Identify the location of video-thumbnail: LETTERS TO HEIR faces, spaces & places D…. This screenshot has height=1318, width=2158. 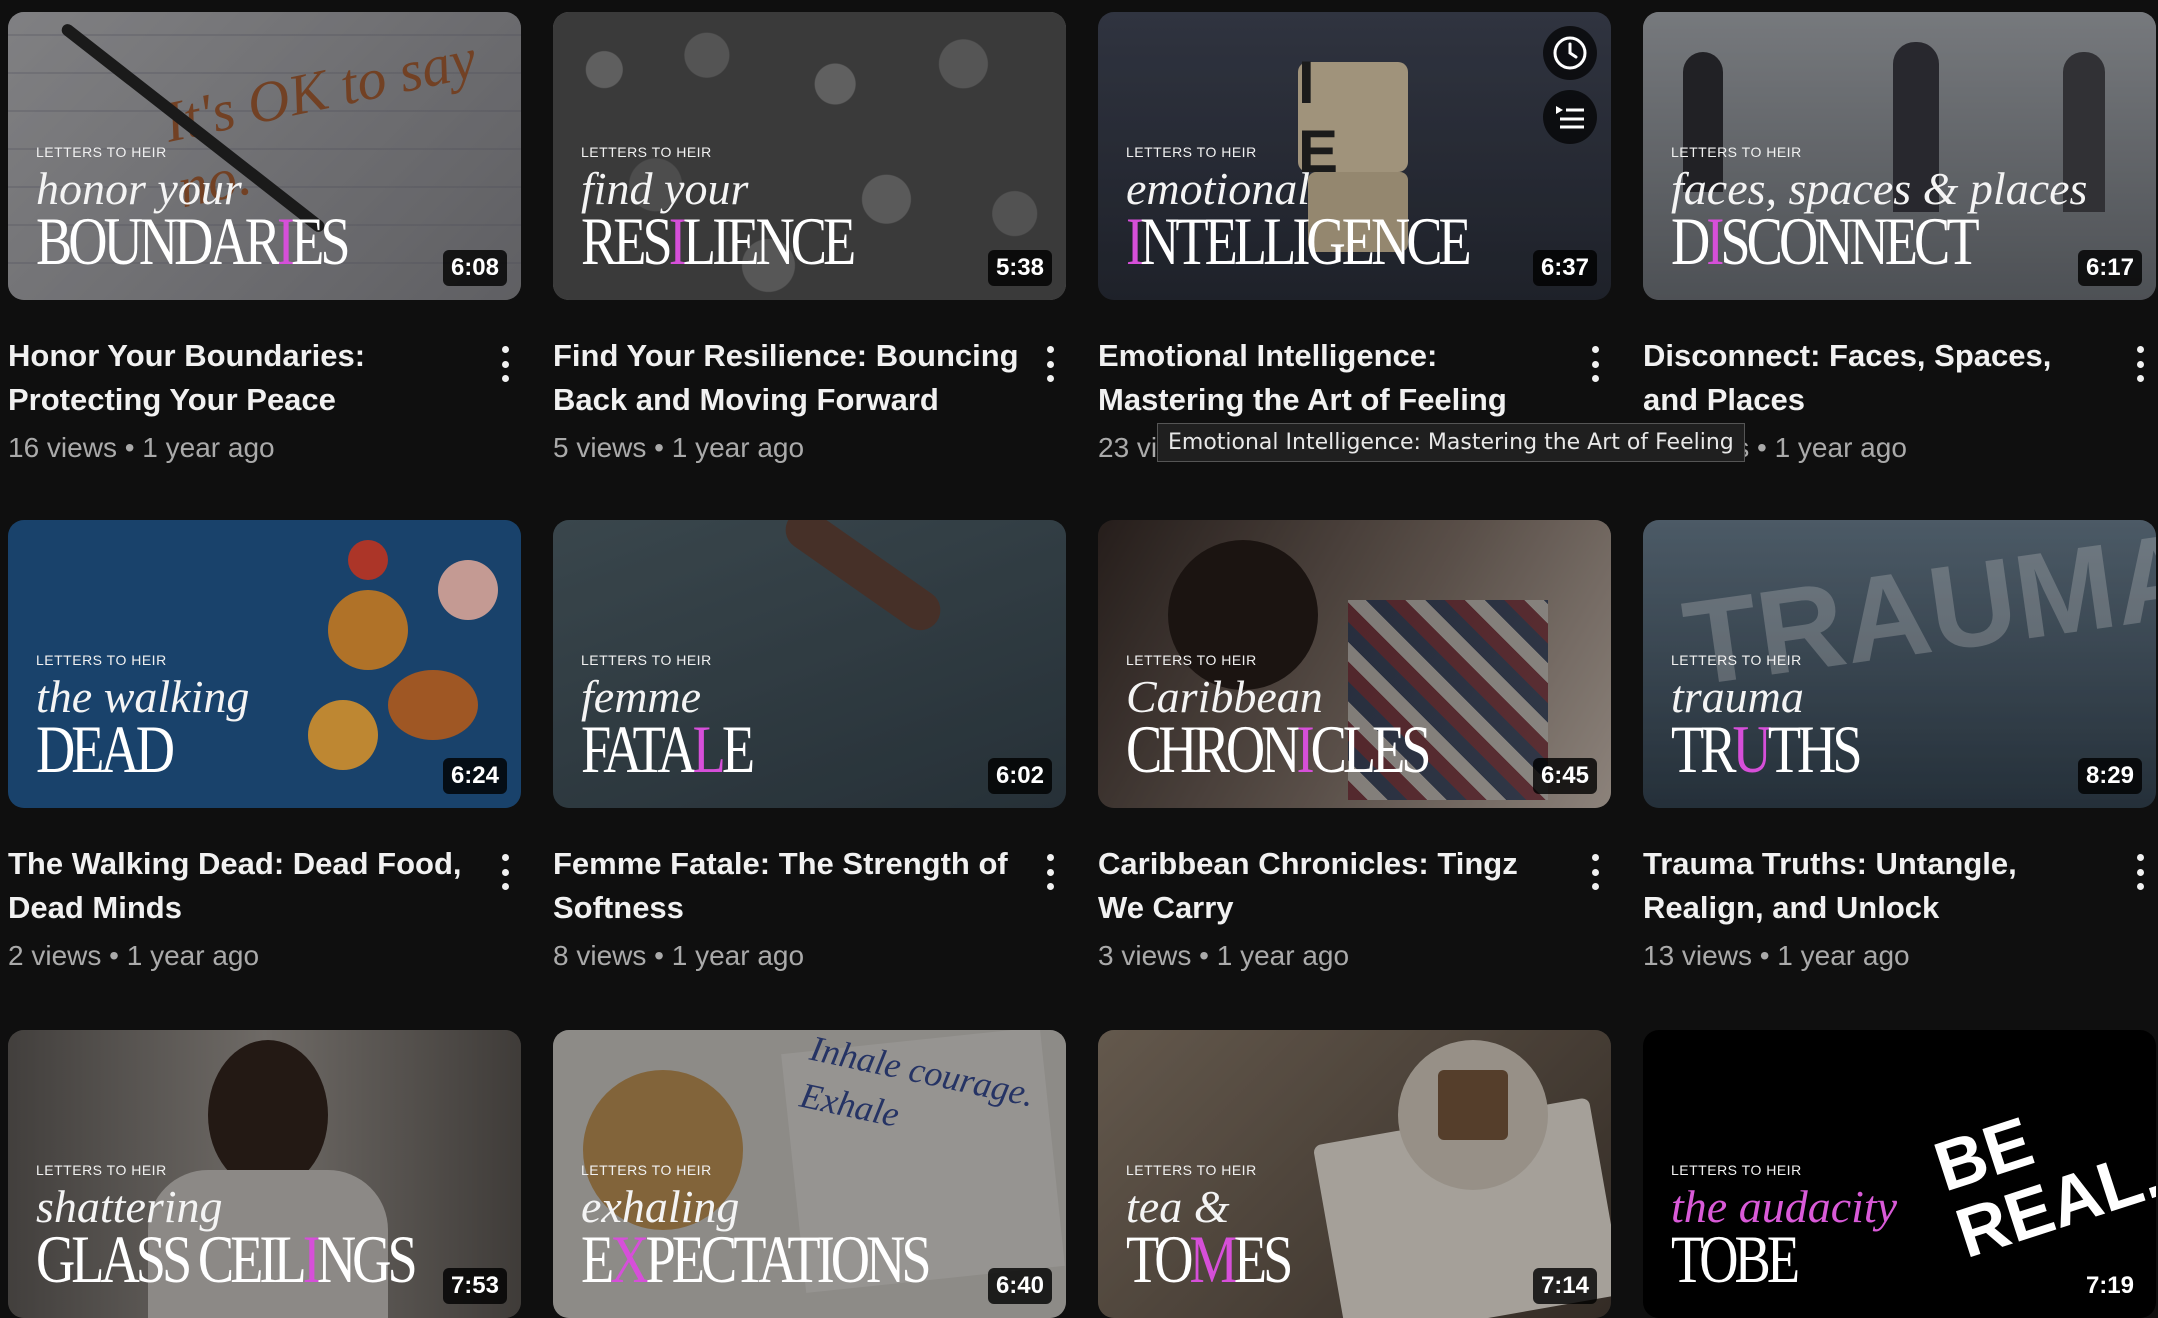
(1899, 156).